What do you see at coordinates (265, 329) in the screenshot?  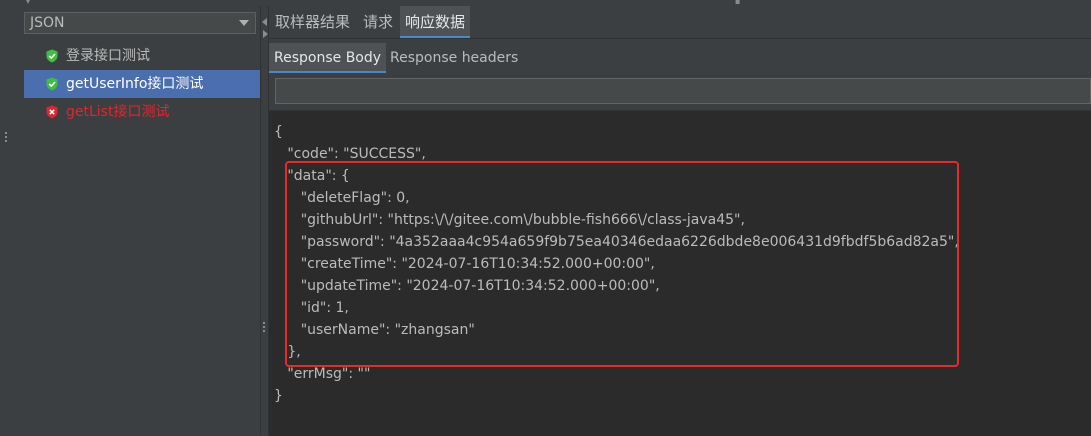 I see `divider-drag-handle-icon` at bounding box center [265, 329].